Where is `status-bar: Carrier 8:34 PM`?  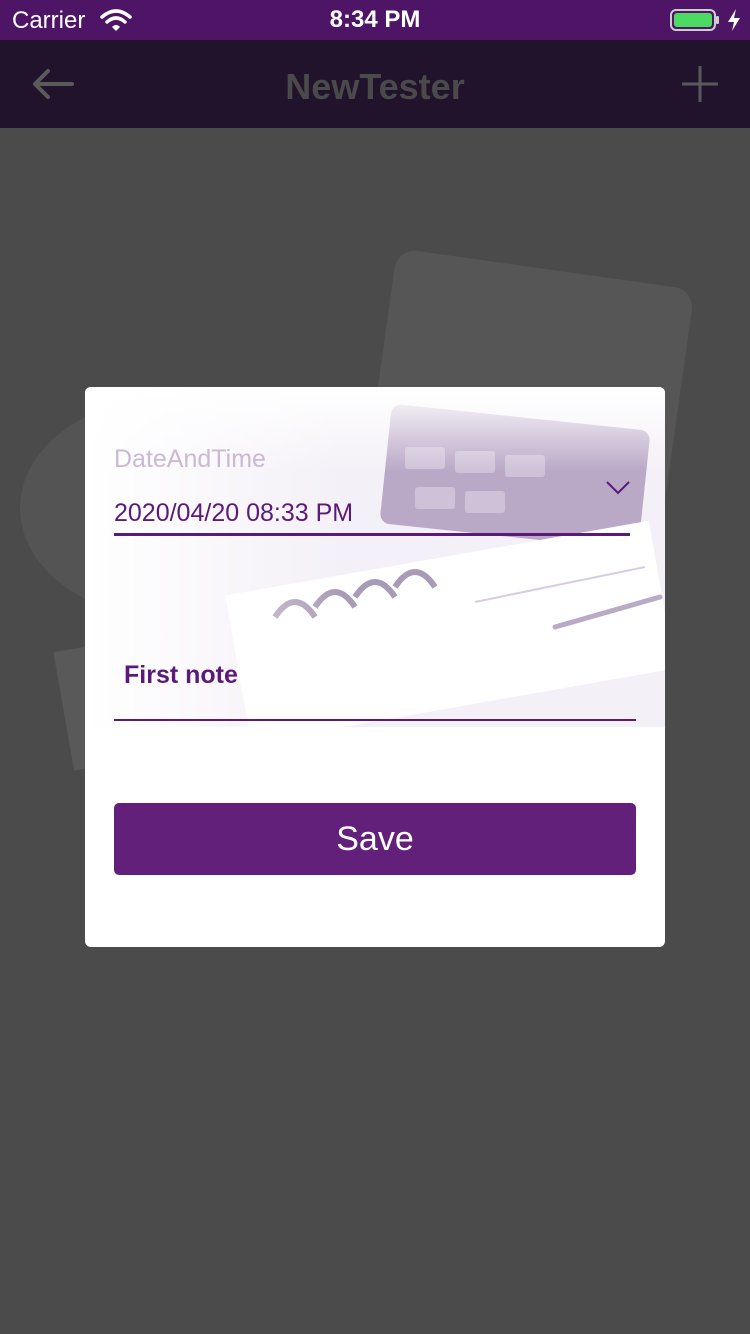 status-bar: Carrier 8:34 PM is located at coordinates (375, 20).